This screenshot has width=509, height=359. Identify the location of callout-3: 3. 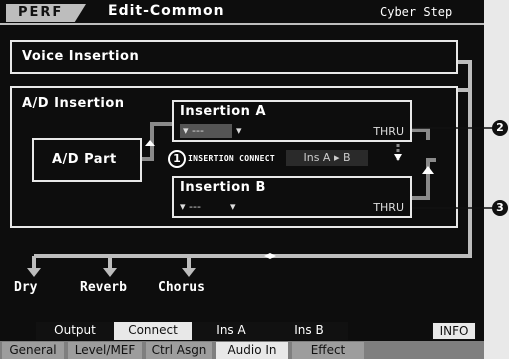
(500, 208).